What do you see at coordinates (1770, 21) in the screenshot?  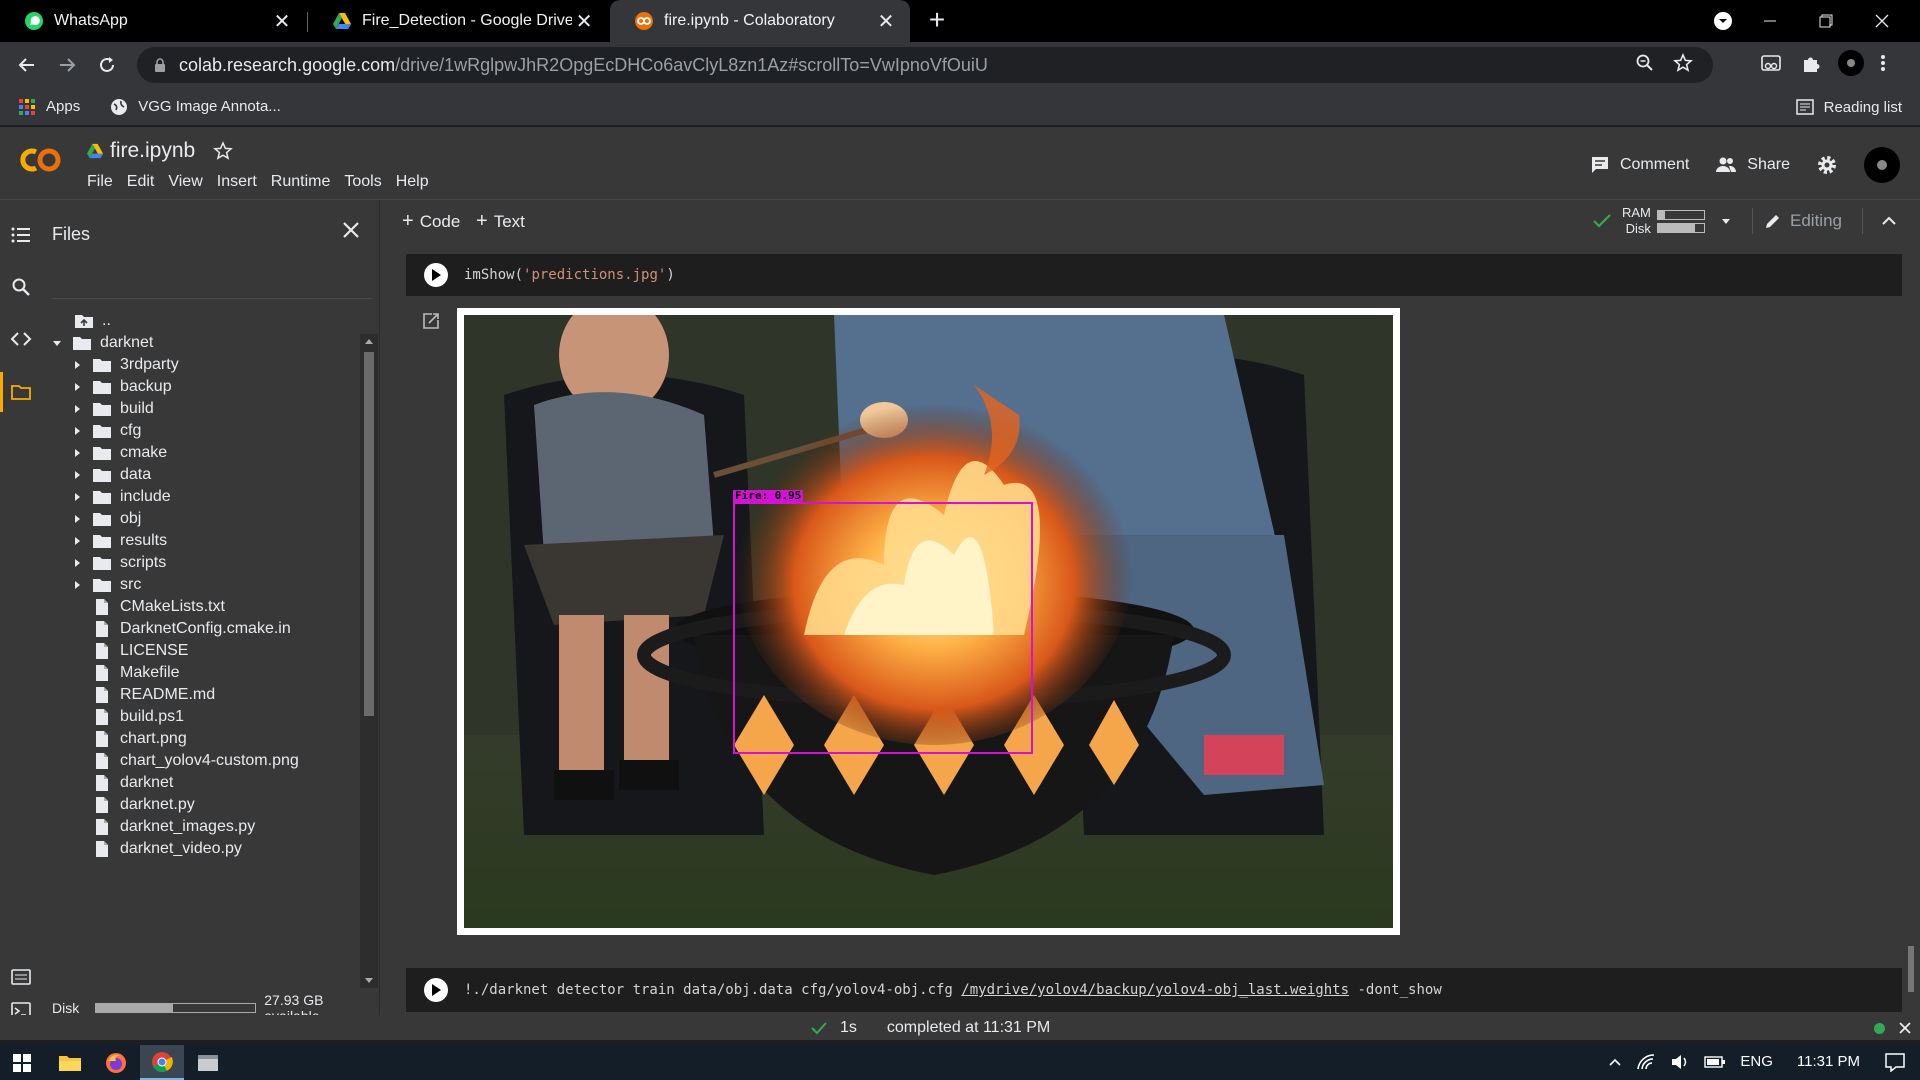 I see `minimize-button` at bounding box center [1770, 21].